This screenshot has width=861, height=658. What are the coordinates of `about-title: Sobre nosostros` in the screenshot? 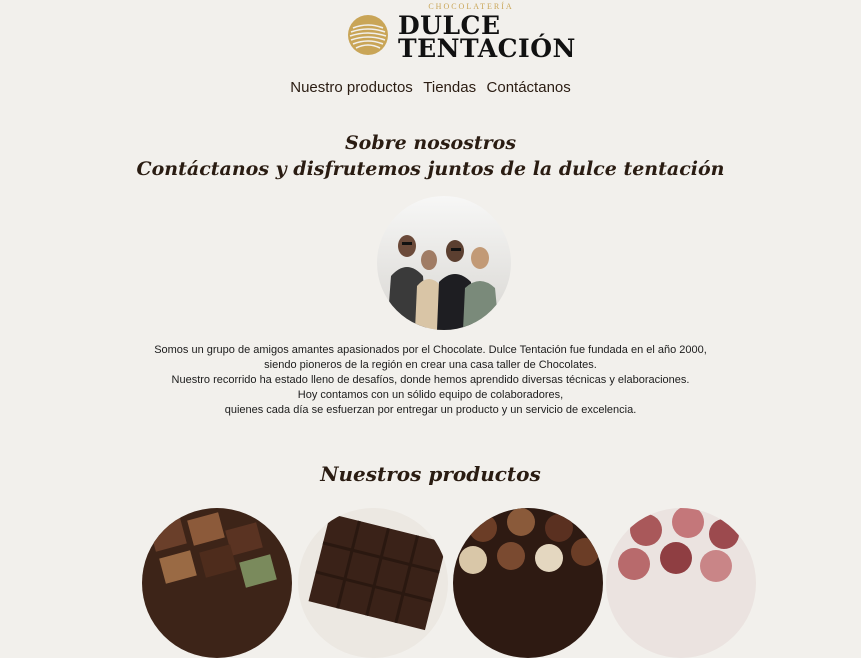 It's located at (430, 143).